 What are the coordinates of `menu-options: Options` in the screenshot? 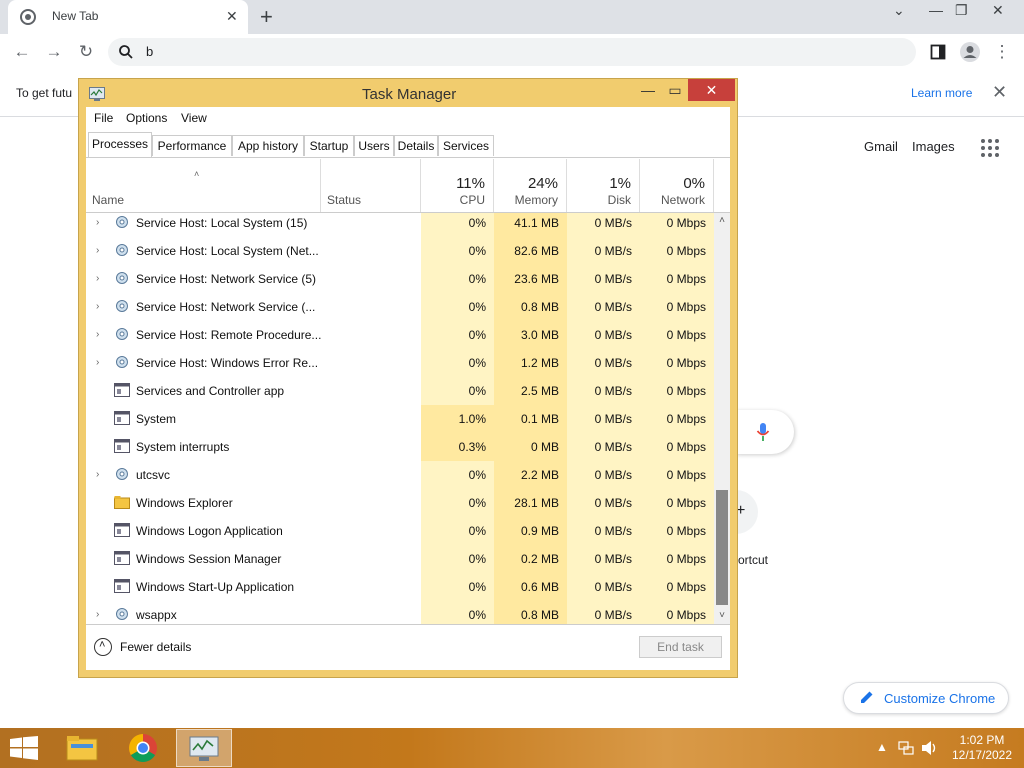 It's located at (146, 118).